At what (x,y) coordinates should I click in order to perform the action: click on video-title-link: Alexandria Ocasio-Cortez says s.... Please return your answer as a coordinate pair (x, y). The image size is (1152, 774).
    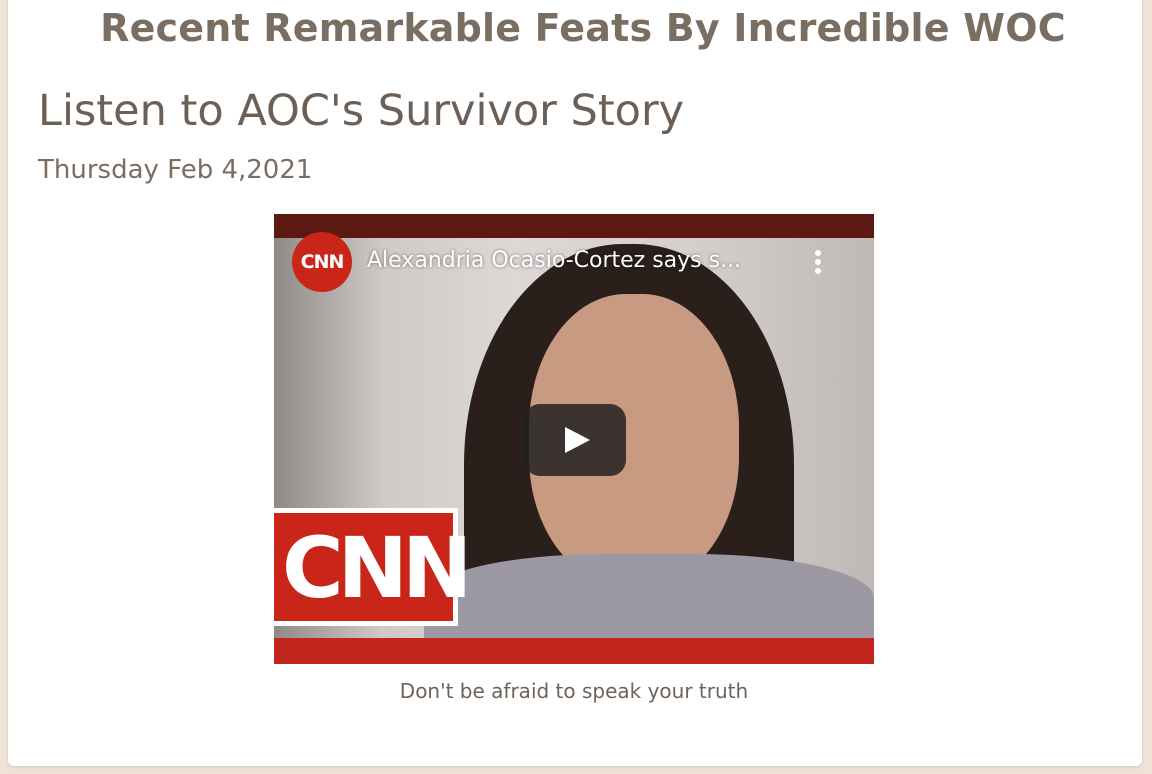
    Looking at the image, I should click on (577, 260).